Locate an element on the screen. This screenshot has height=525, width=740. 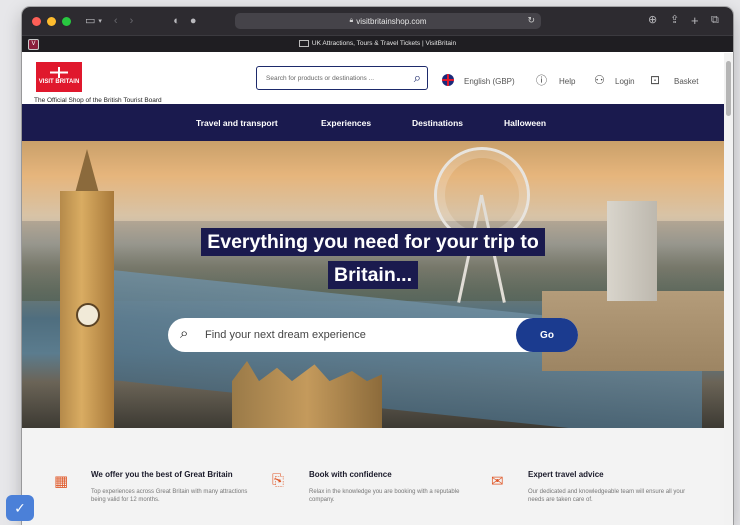
share-icon: ⇪ is located at coordinates (674, 20).